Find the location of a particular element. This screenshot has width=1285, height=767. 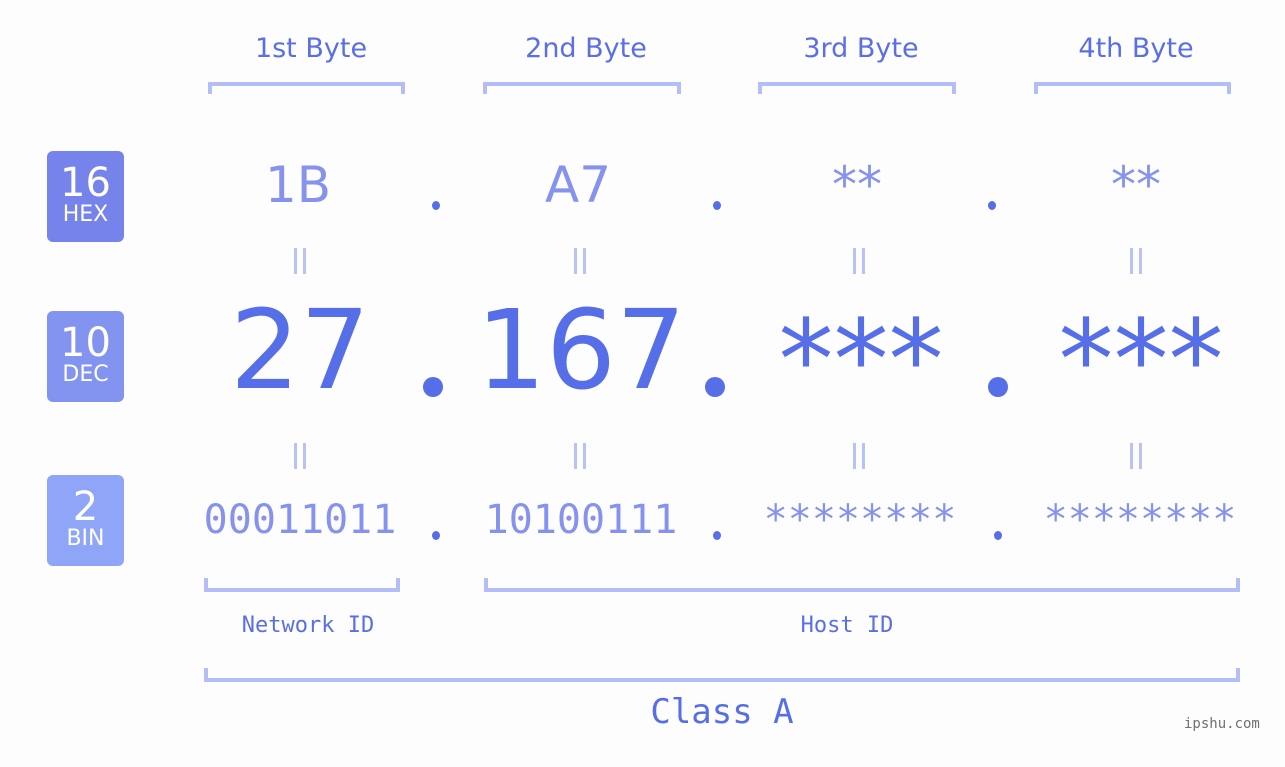

byte-header-3: 3rd Byte is located at coordinates (861, 48).